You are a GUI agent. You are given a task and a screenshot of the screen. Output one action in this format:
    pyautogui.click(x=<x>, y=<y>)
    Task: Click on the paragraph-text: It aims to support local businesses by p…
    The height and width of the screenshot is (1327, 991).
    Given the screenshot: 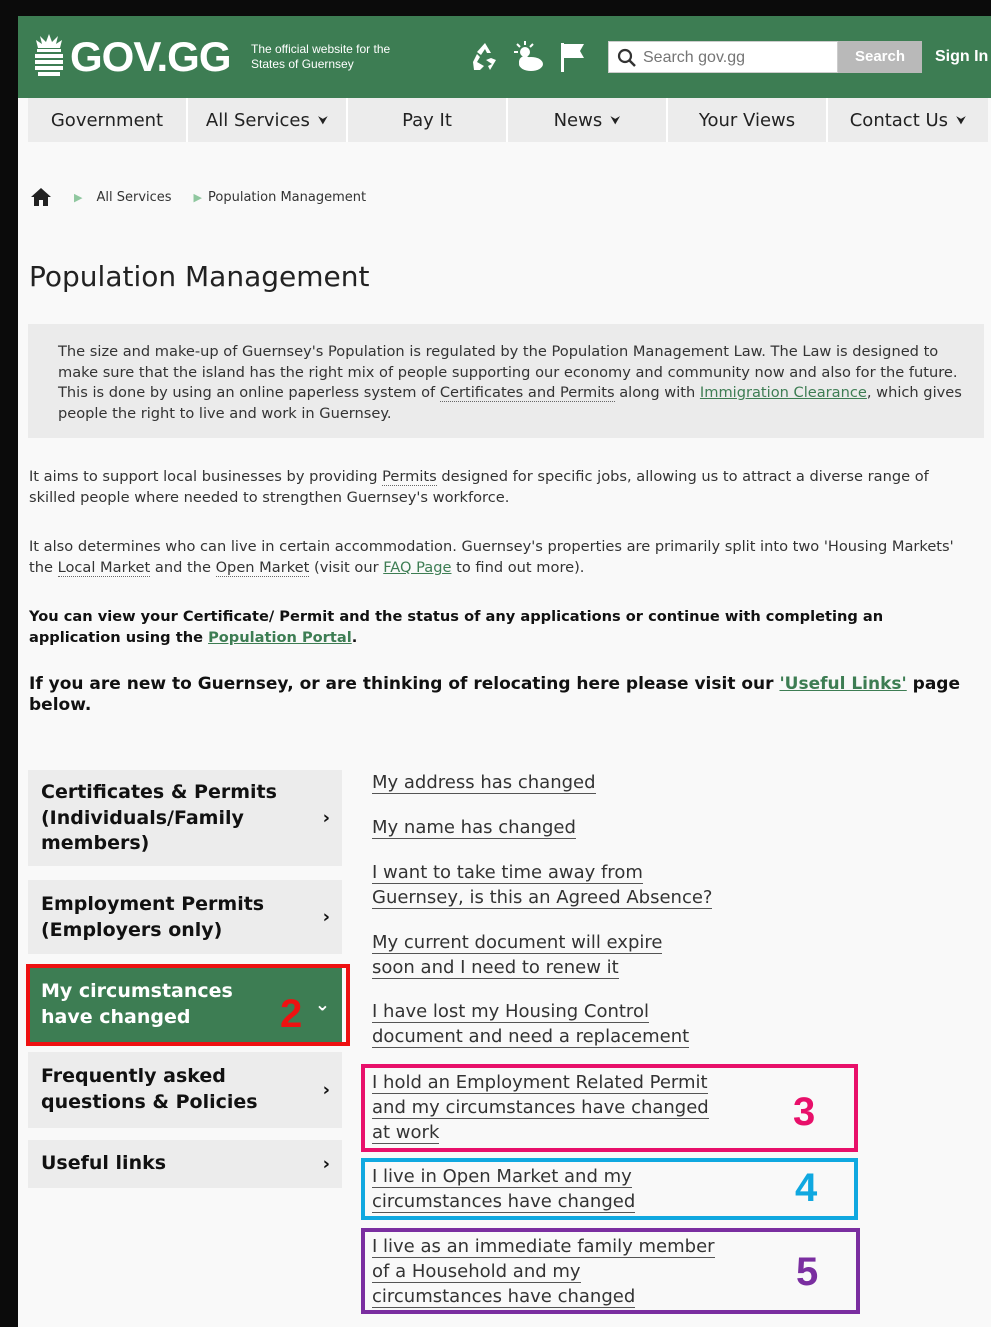 What is the action you would take?
    pyautogui.click(x=206, y=476)
    